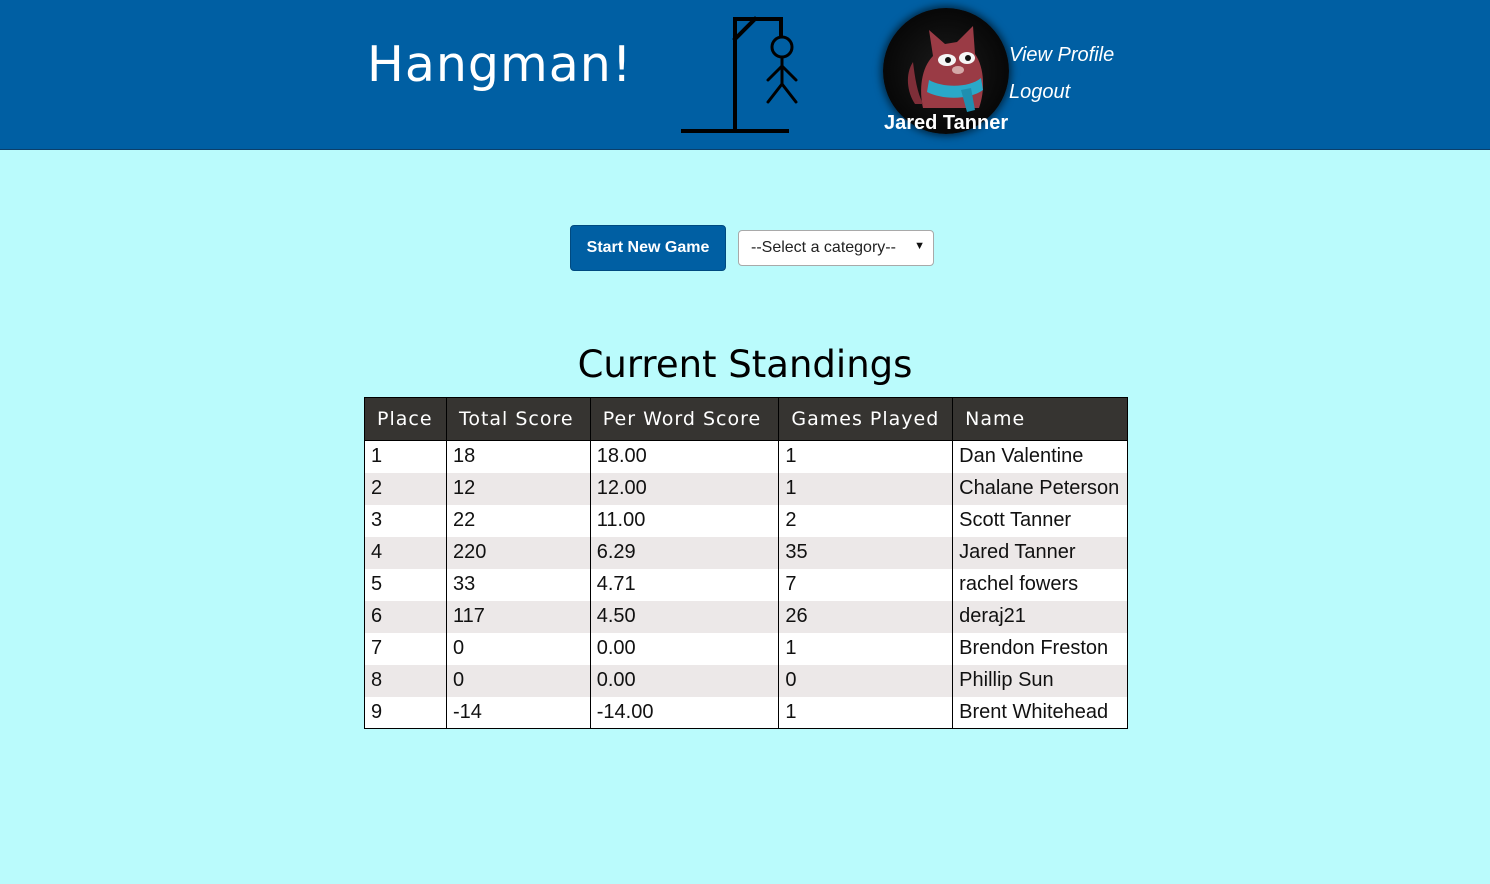 Image resolution: width=1490 pixels, height=884 pixels. What do you see at coordinates (1040, 616) in the screenshot?
I see `name-cell: deraj21` at bounding box center [1040, 616].